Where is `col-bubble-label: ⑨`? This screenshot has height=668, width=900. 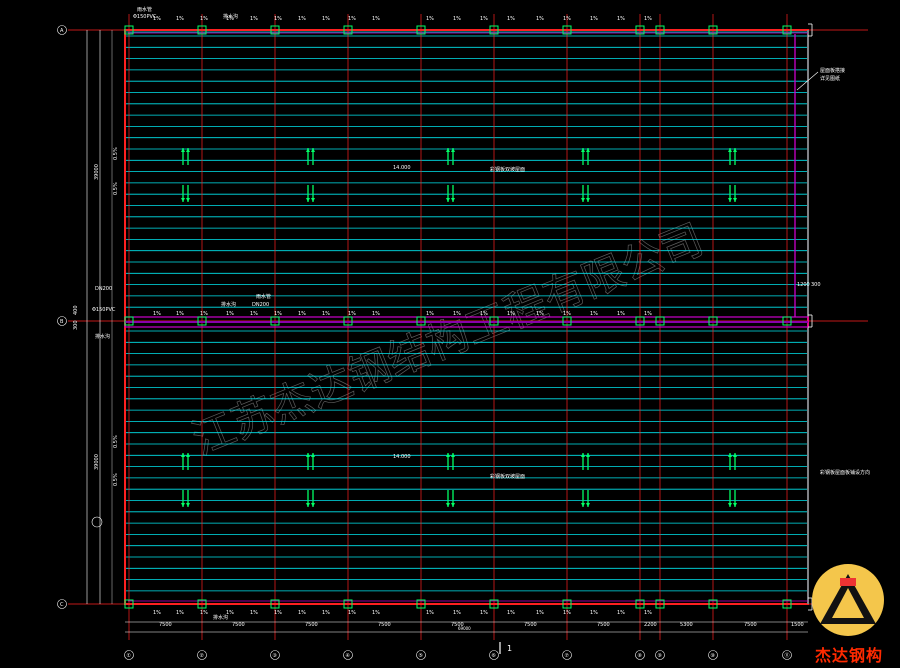
col-bubble-label: ⑨ is located at coordinates (660, 656).